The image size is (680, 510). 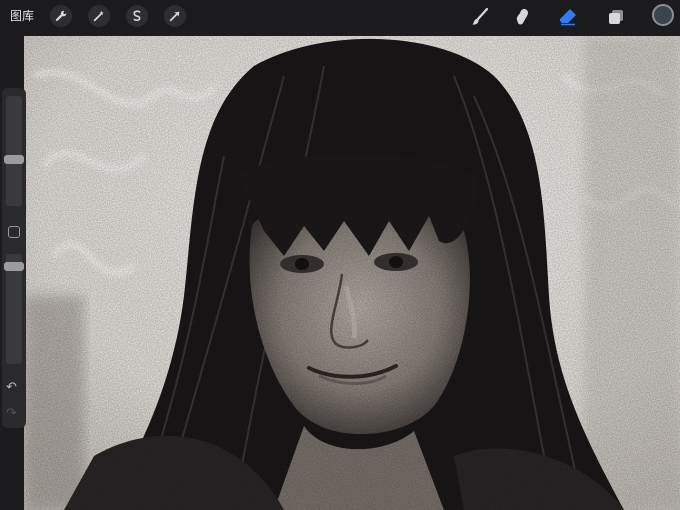 I want to click on gallery-button: 图库, so click(x=22, y=15).